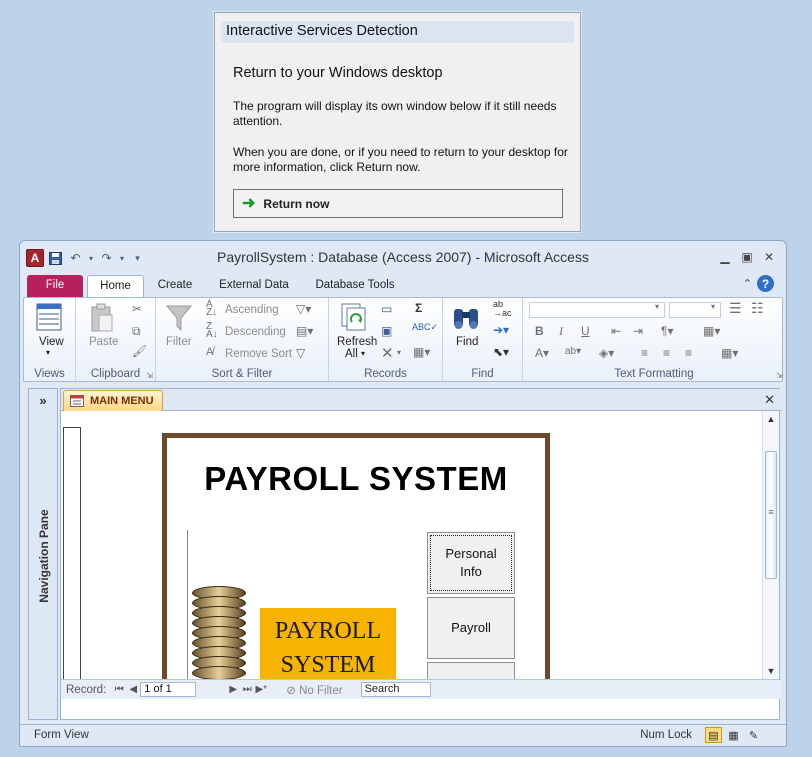 The height and width of the screenshot is (757, 812). What do you see at coordinates (233, 689) in the screenshot?
I see `next-record-icon: ▶` at bounding box center [233, 689].